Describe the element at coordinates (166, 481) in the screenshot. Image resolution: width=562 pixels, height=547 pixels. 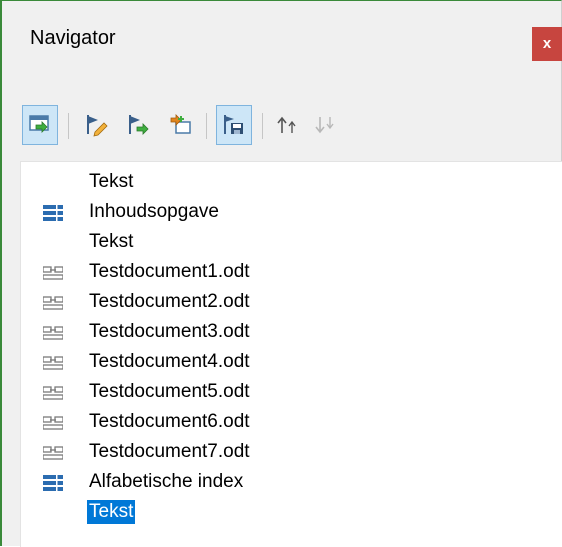
I see `tree-item-label: Alfabetische index` at that location.